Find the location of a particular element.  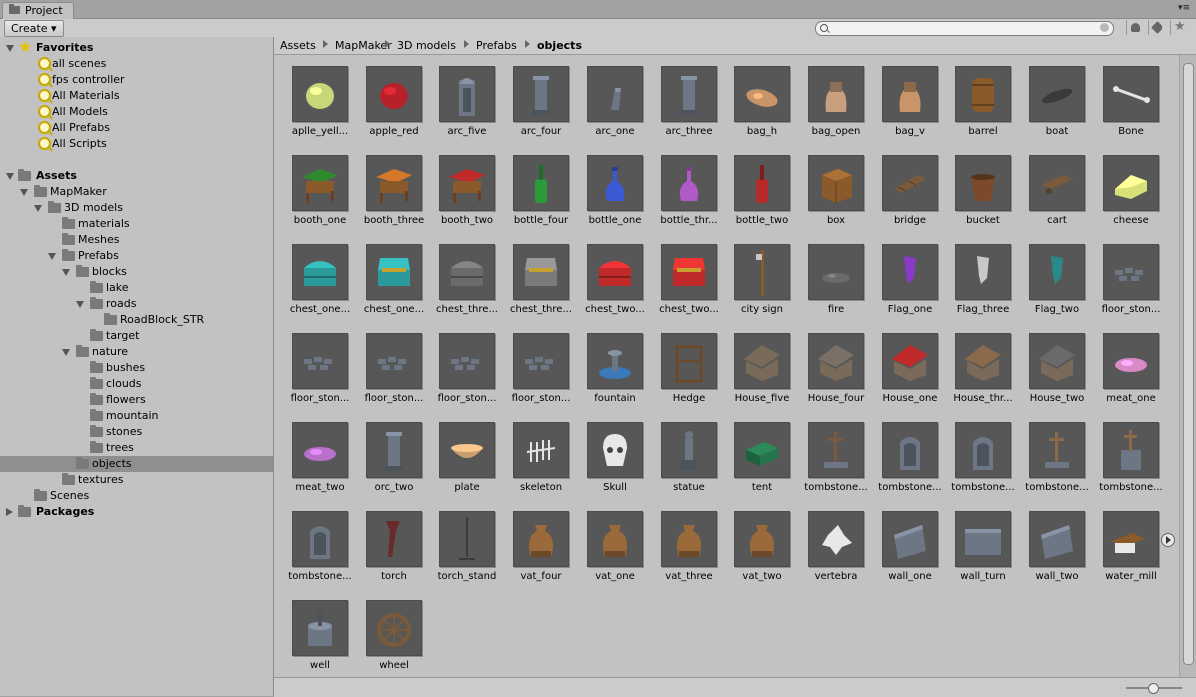

slider-knob is located at coordinates (1153, 688).